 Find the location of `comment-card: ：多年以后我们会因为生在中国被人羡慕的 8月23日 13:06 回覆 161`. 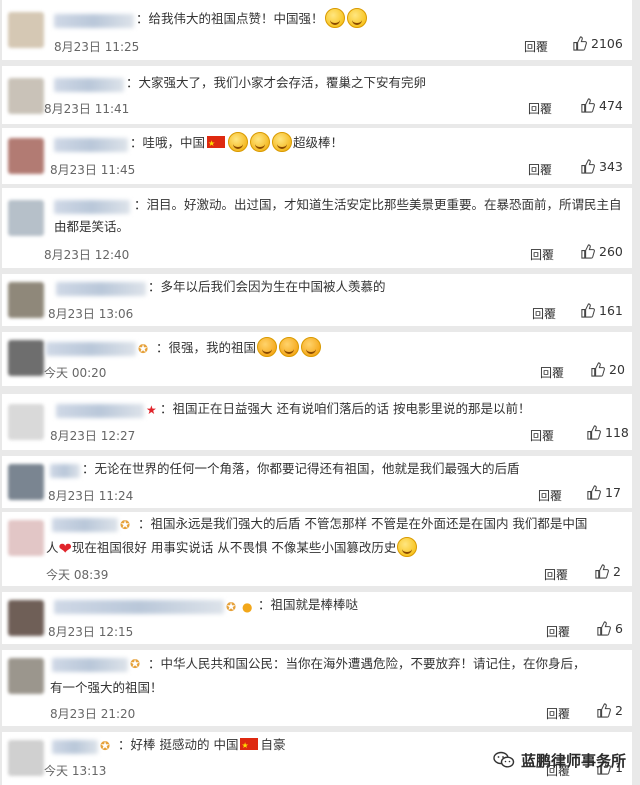

comment-card: ：多年以后我们会因为生在中国被人羡慕的 8月23日 13:06 回覆 161 is located at coordinates (317, 300).